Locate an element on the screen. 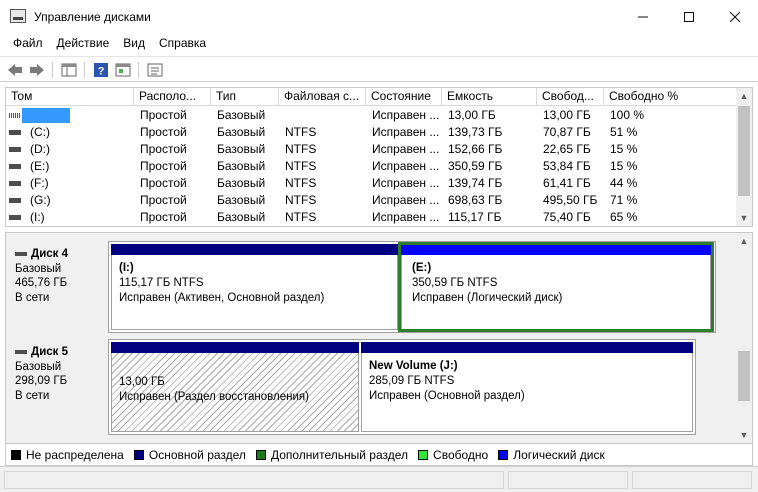 The width and height of the screenshot is (758, 492). menu-help: Справка is located at coordinates (182, 44).